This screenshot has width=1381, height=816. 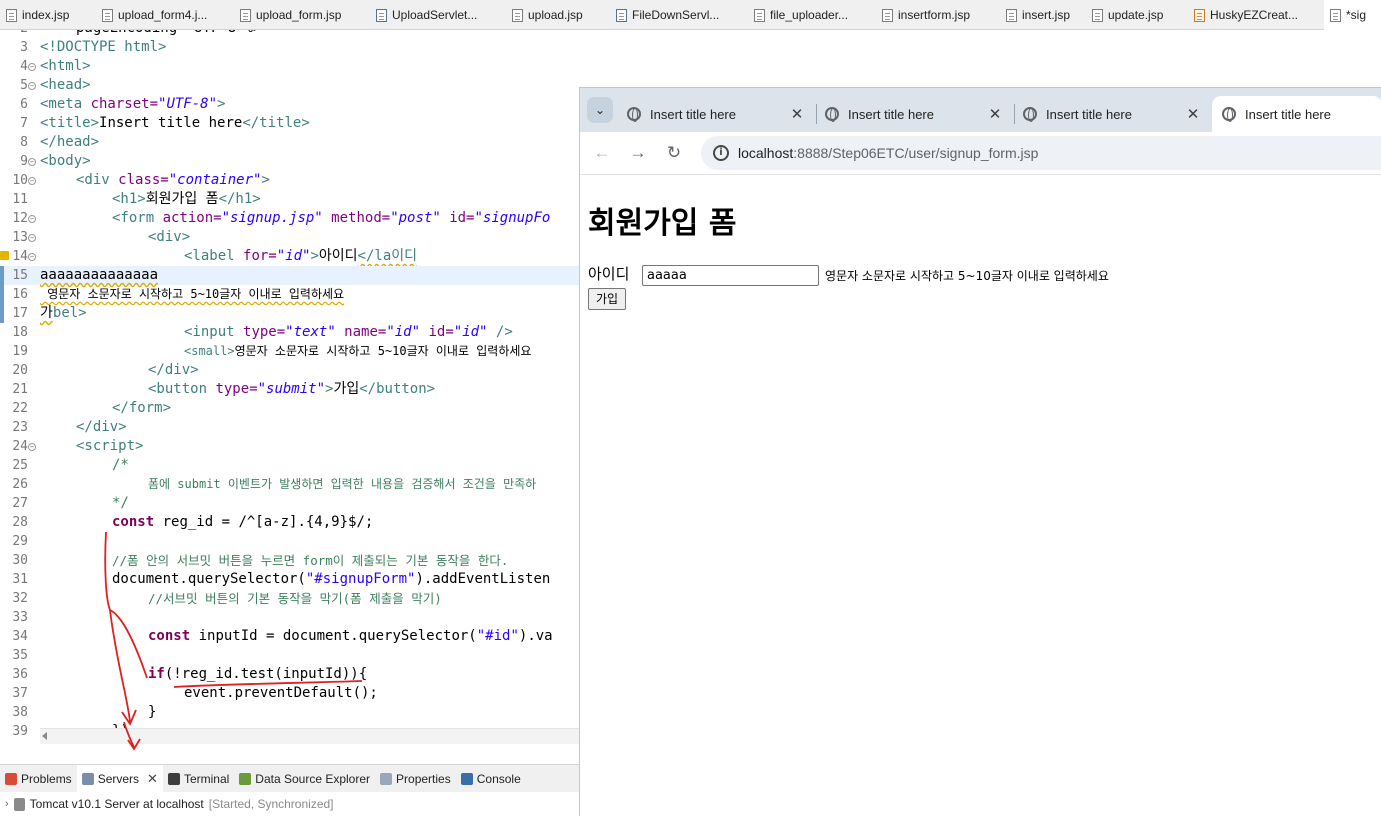 What do you see at coordinates (290, 275) in the screenshot?
I see `code-line-current: 15 aaaaaaaaaaaaaa` at bounding box center [290, 275].